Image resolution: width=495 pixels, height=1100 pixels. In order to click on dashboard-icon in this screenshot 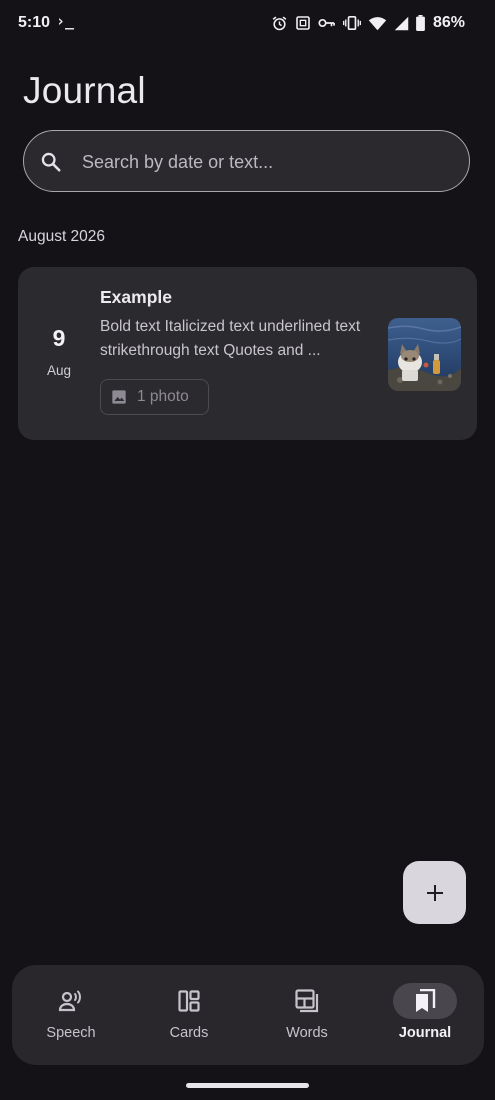, I will do `click(189, 1001)`.